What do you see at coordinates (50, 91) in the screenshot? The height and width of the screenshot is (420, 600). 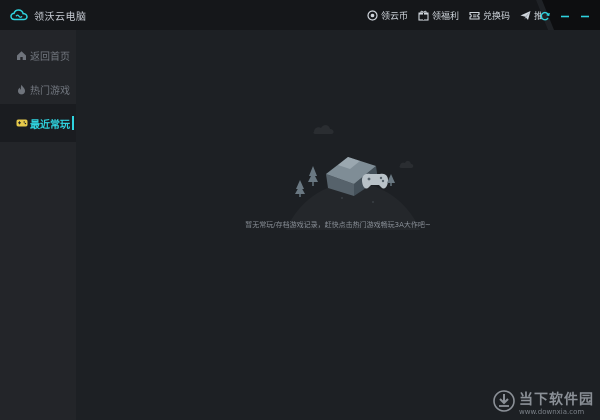 I see `sidebar-item-label: 热门游戏` at bounding box center [50, 91].